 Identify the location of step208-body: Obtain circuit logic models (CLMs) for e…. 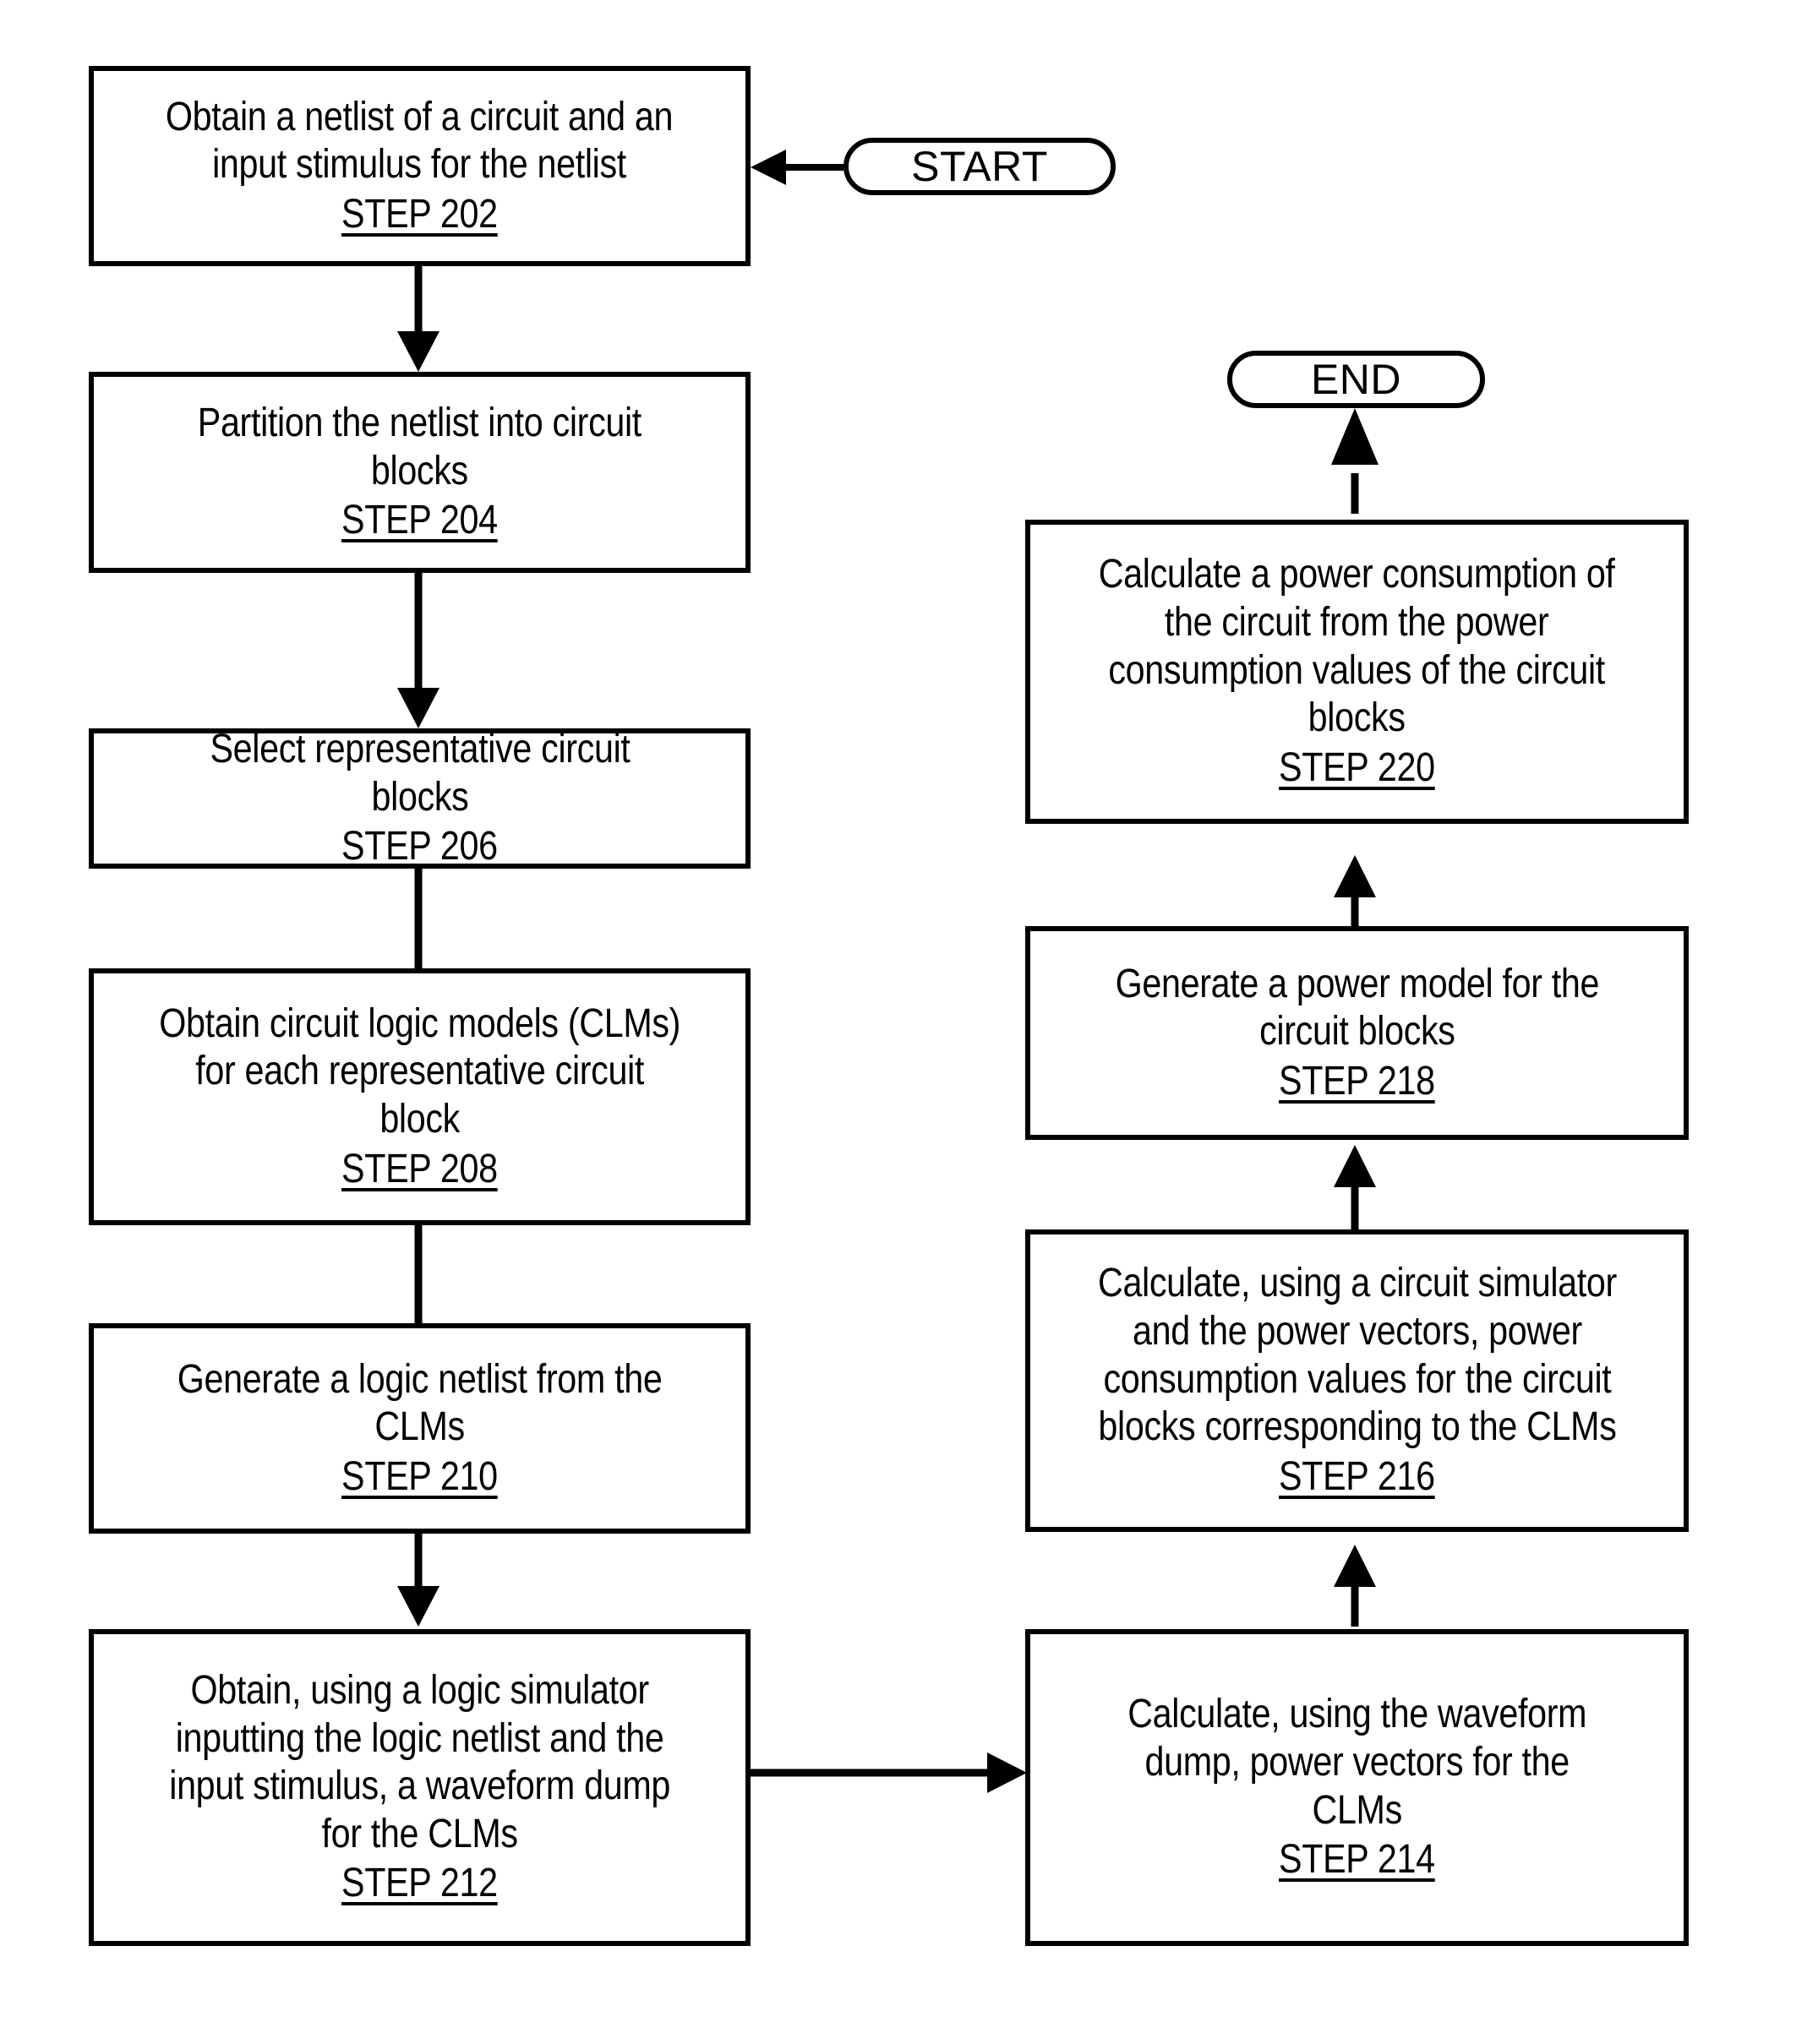
(419, 1071).